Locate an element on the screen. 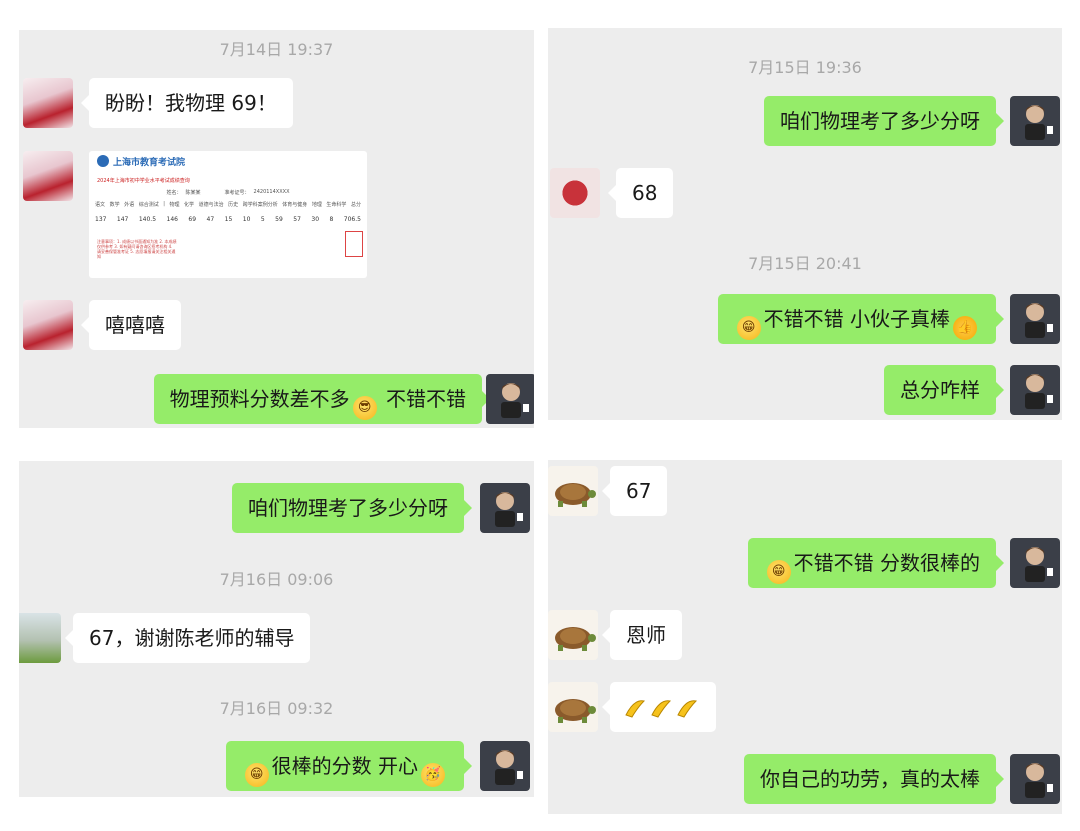 The width and height of the screenshot is (1080, 831). score-cell: 57 is located at coordinates (297, 219).